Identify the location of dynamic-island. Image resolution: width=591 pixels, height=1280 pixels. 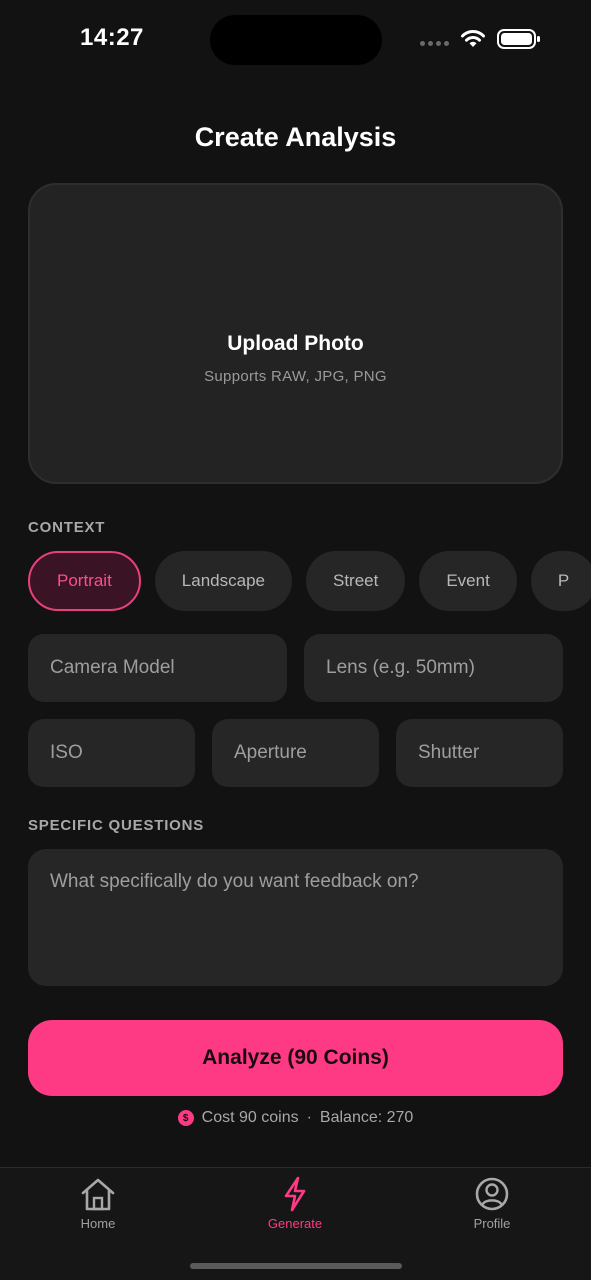
(296, 40).